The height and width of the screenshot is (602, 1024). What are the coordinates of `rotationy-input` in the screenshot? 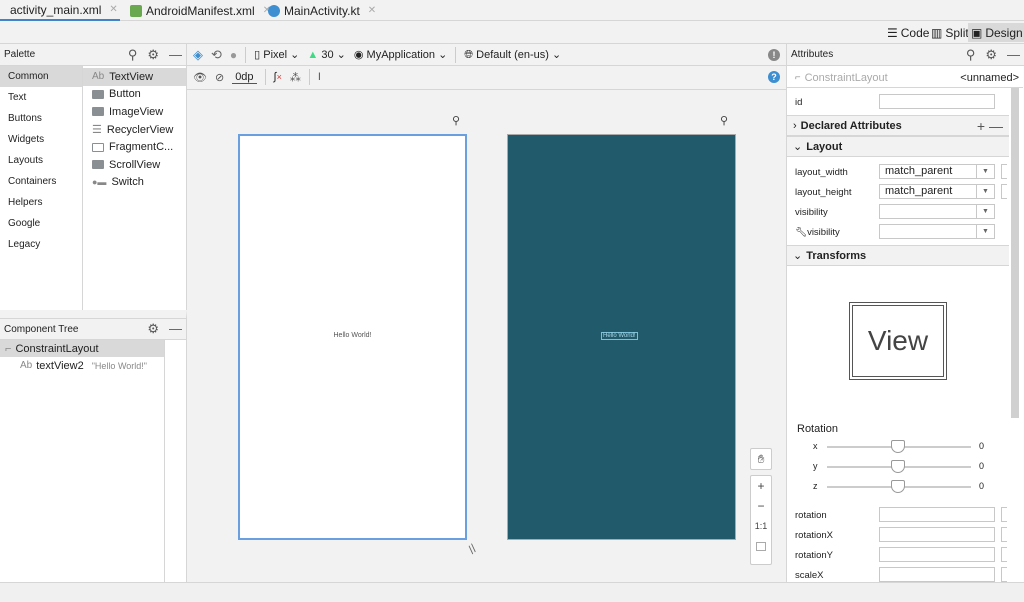 It's located at (937, 554).